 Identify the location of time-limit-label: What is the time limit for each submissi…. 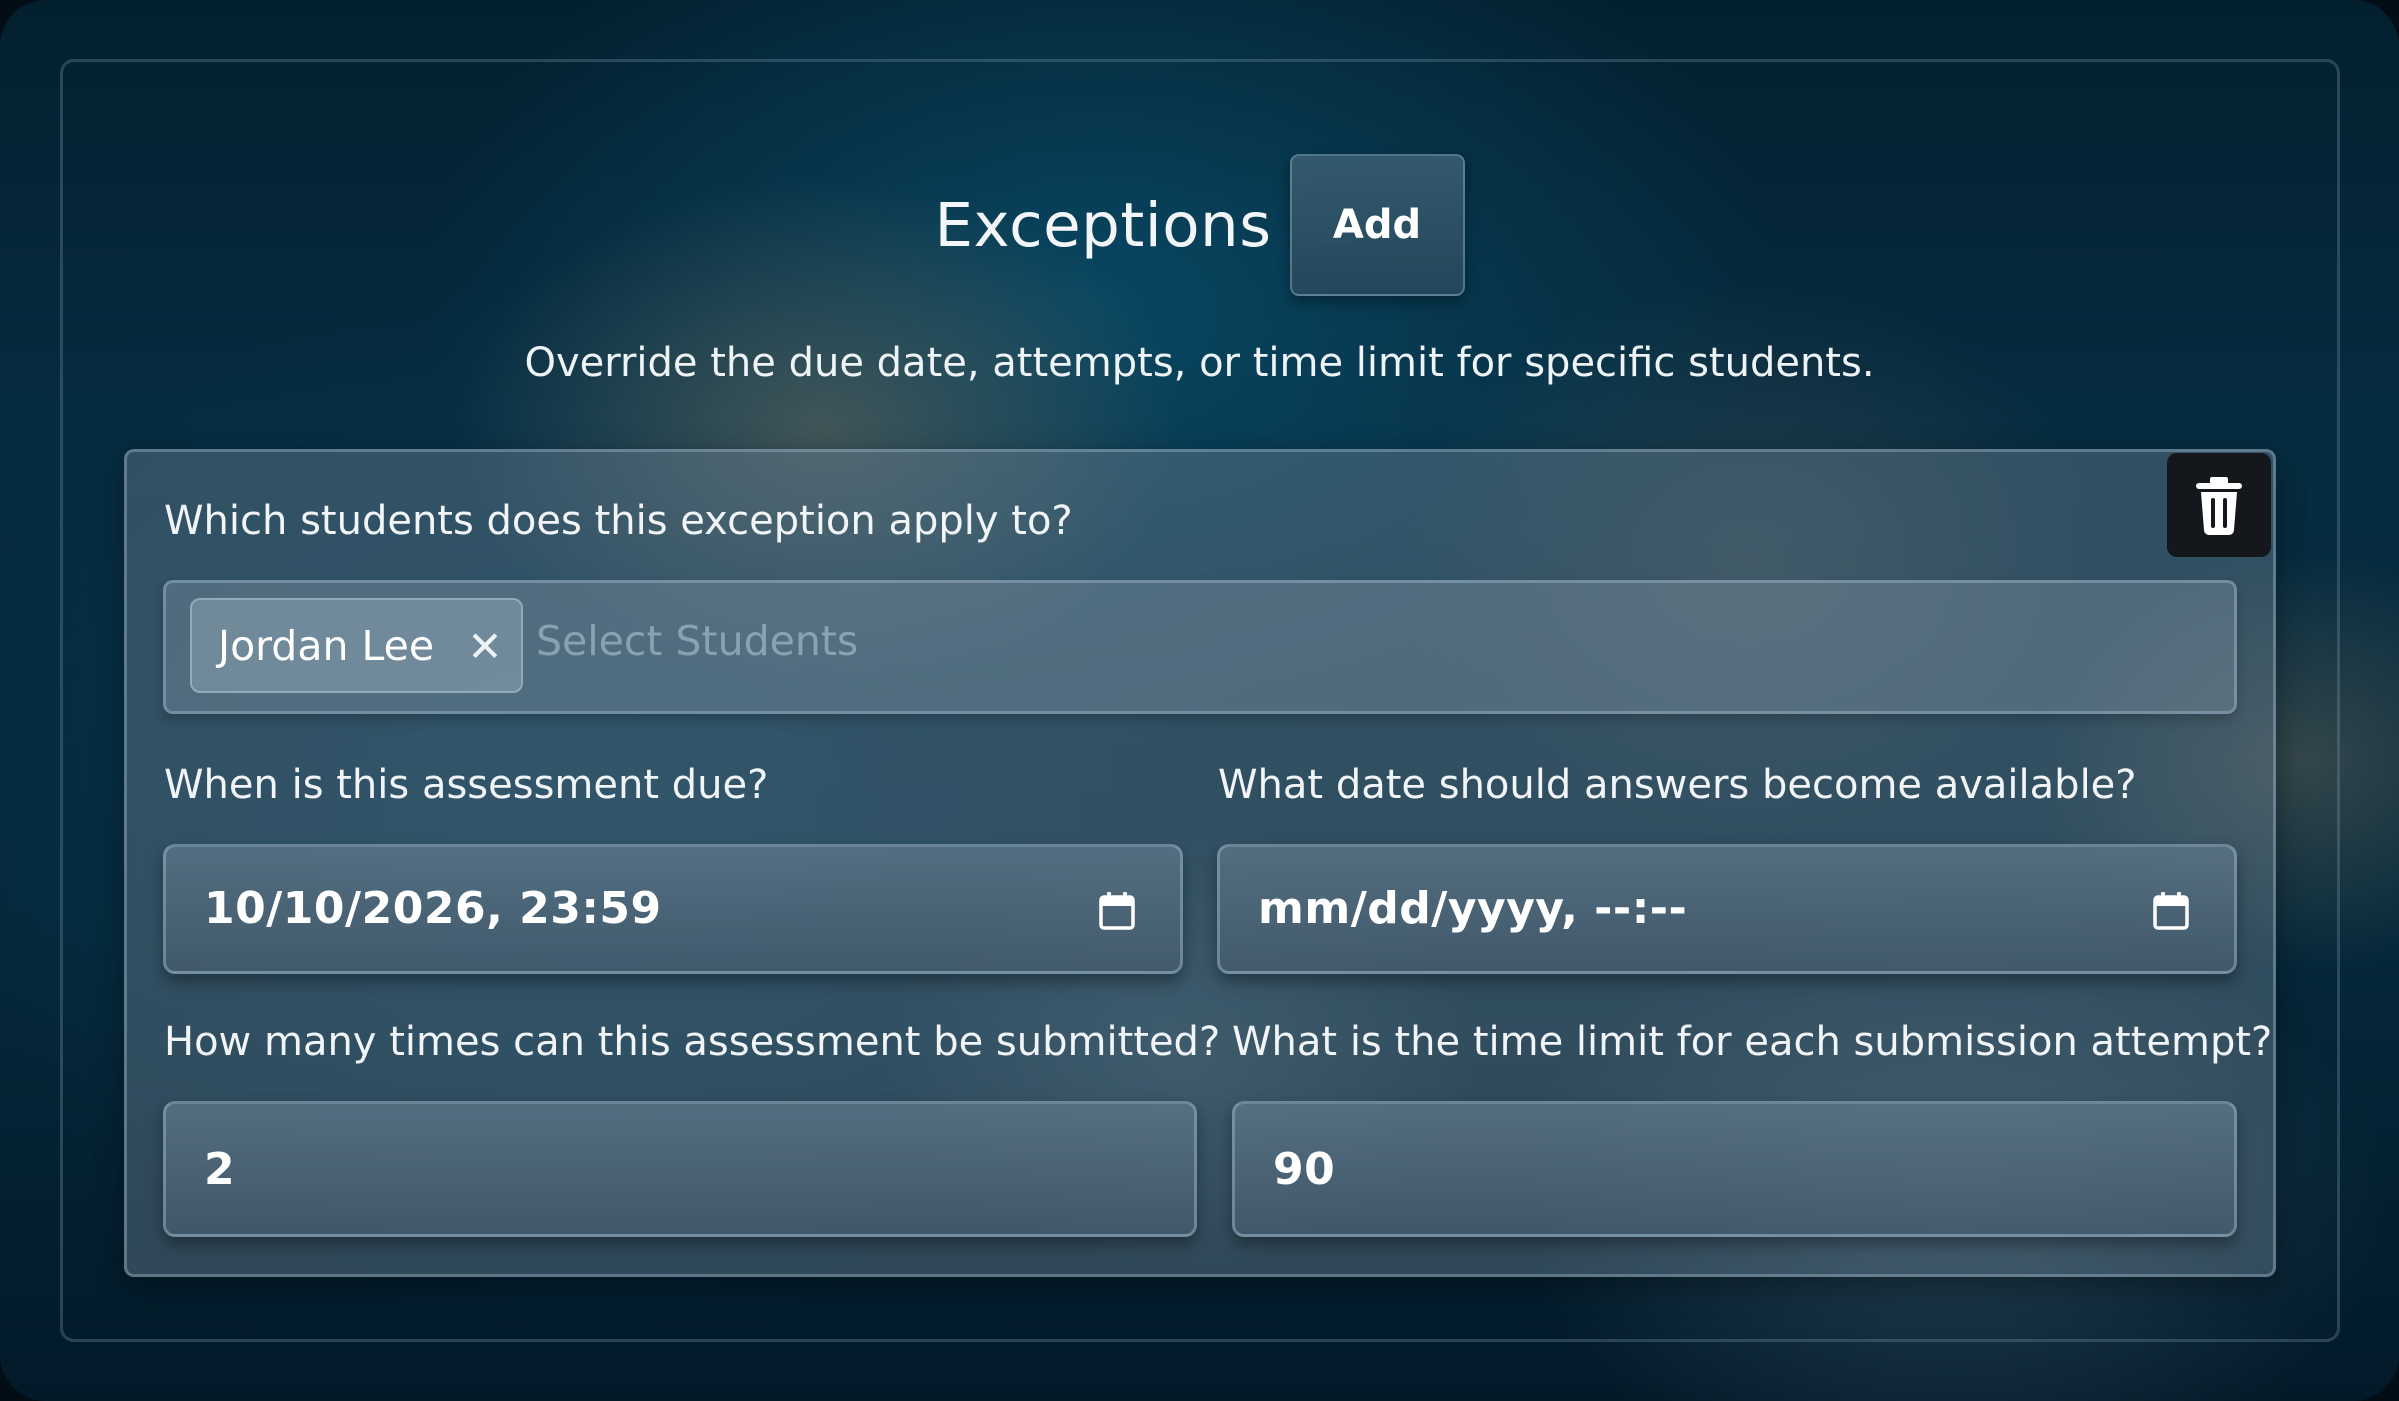
(1752, 1042).